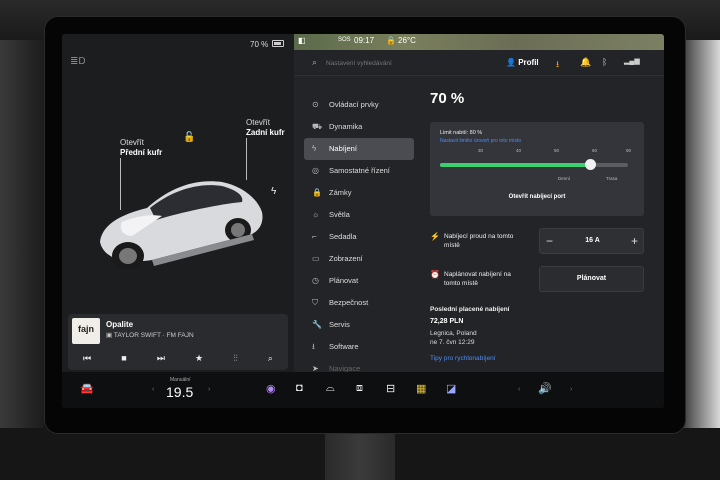 Image resolution: width=720 pixels, height=480 pixels. I want to click on menu-item-label: Zámky, so click(340, 192).